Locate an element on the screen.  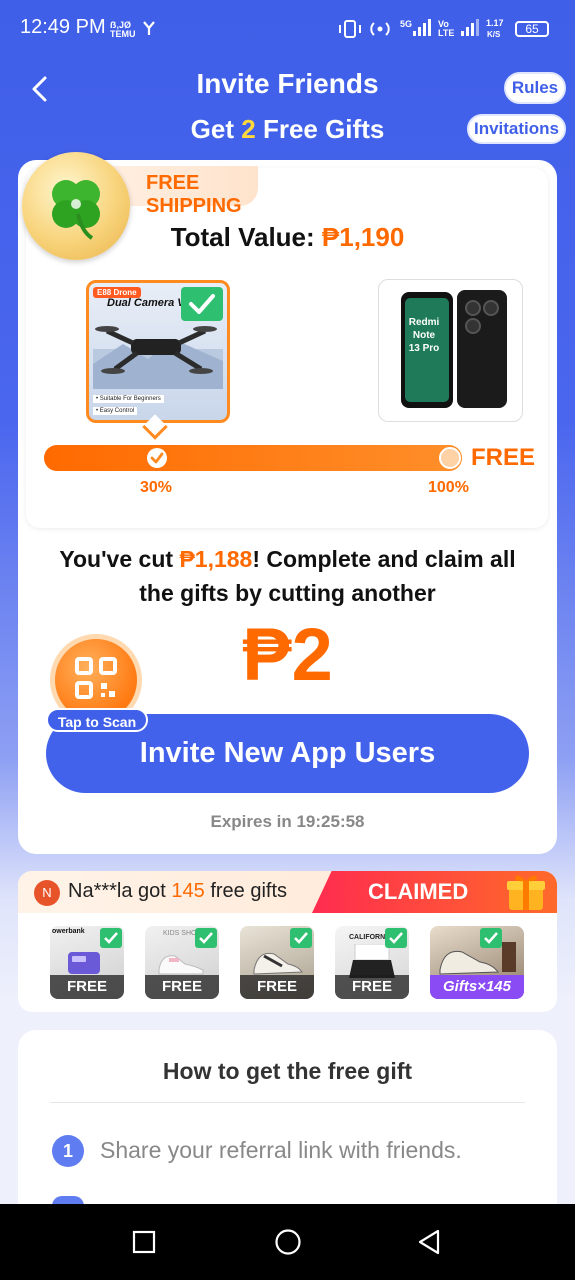
rules-button: Rules is located at coordinates (535, 88).